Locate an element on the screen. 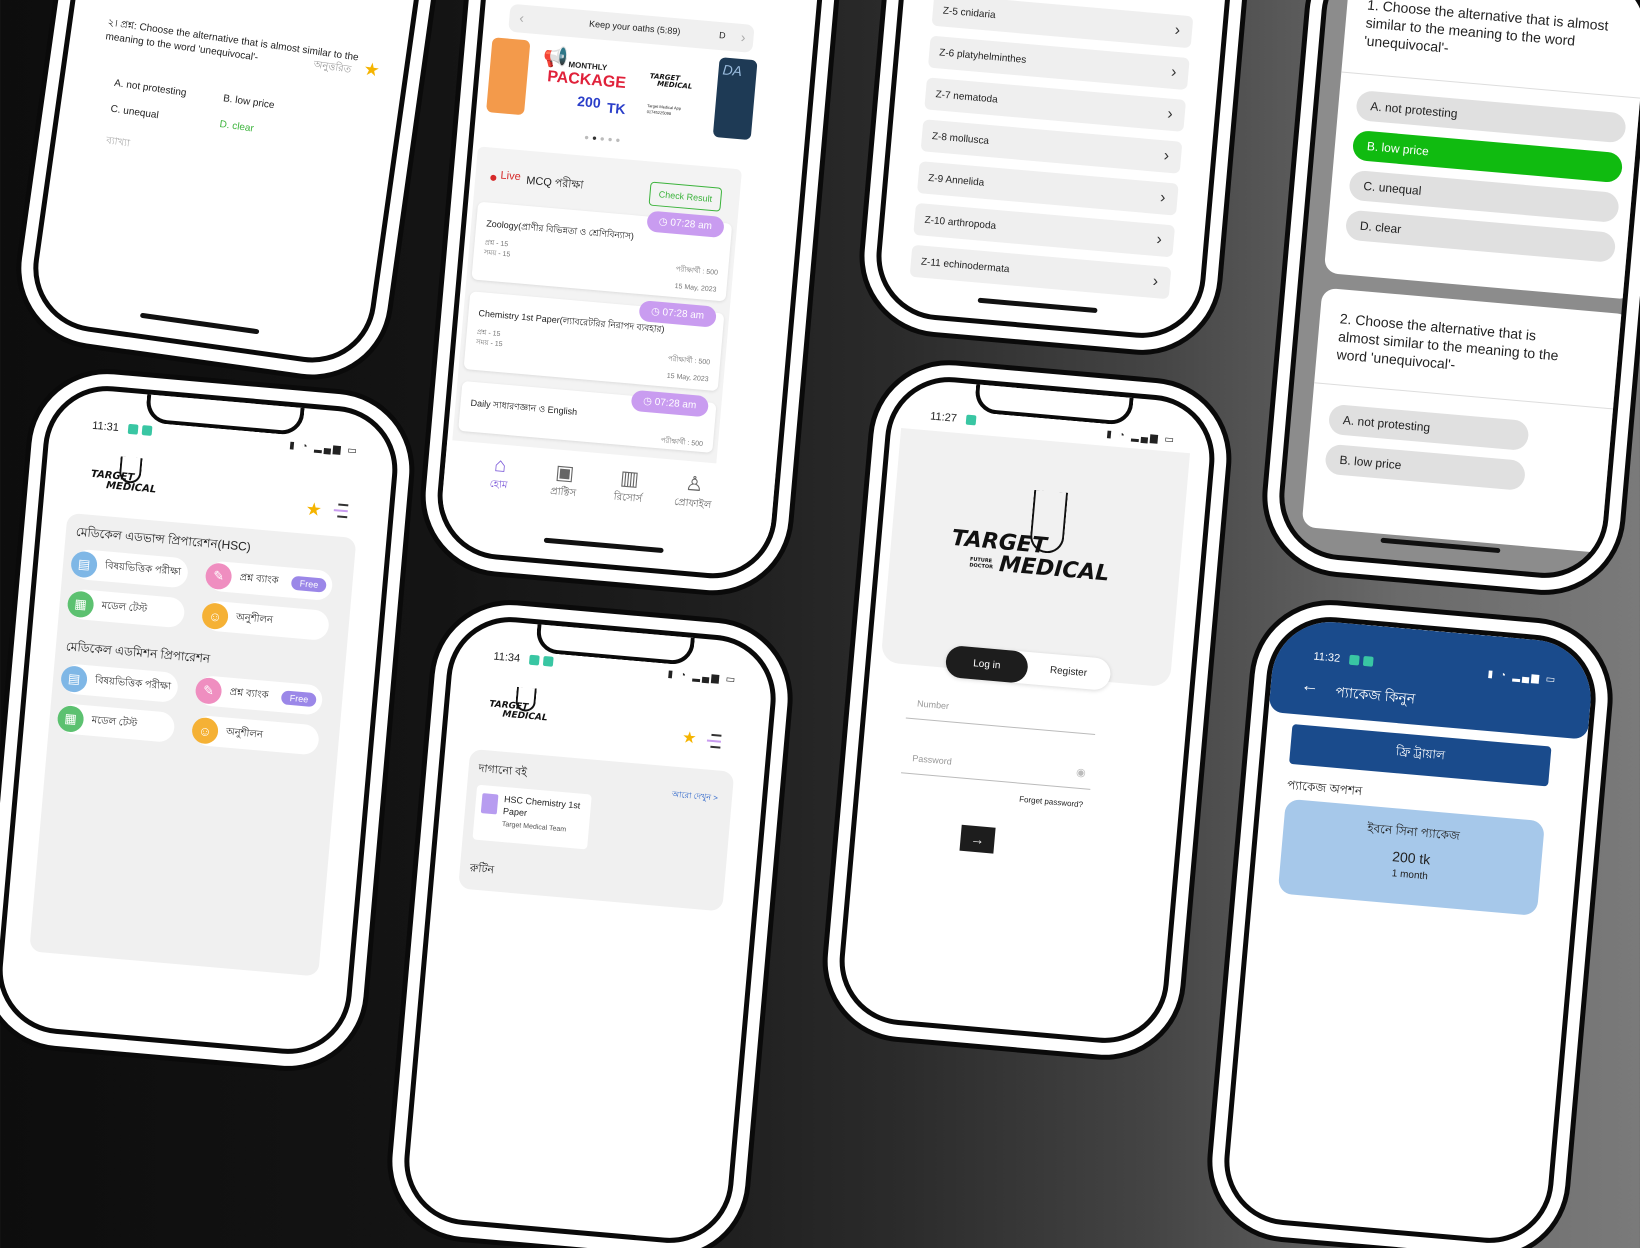  book-title: HSC Chemistry 1st Paper is located at coordinates (541, 806).